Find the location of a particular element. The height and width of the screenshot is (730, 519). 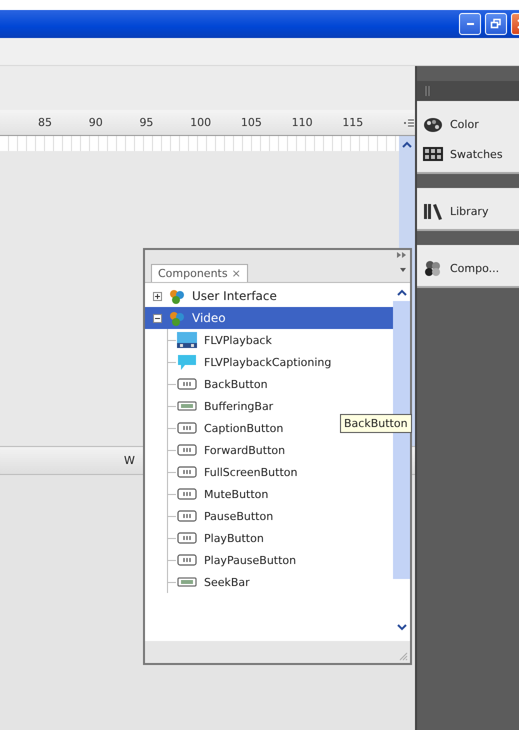

panel-tab: Components × is located at coordinates (199, 273).